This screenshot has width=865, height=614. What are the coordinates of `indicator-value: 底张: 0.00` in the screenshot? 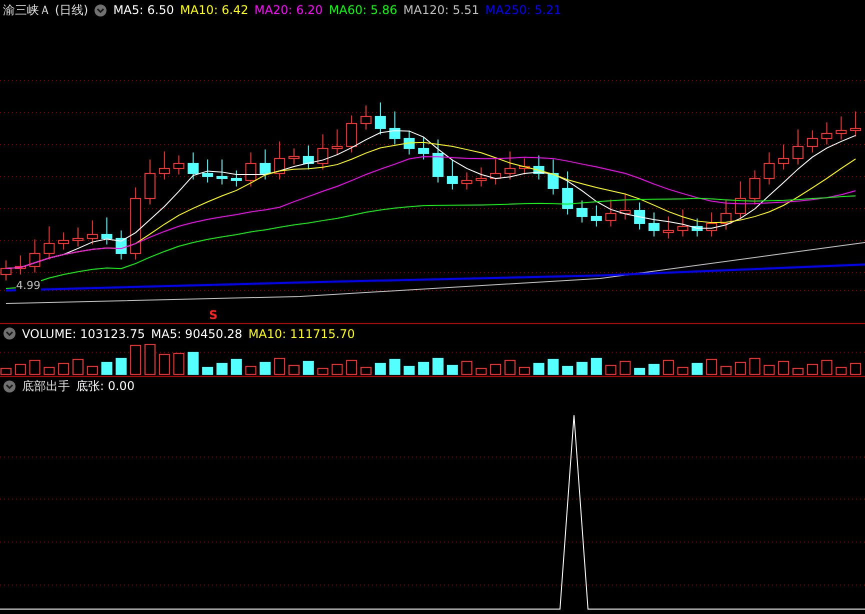 It's located at (105, 387).